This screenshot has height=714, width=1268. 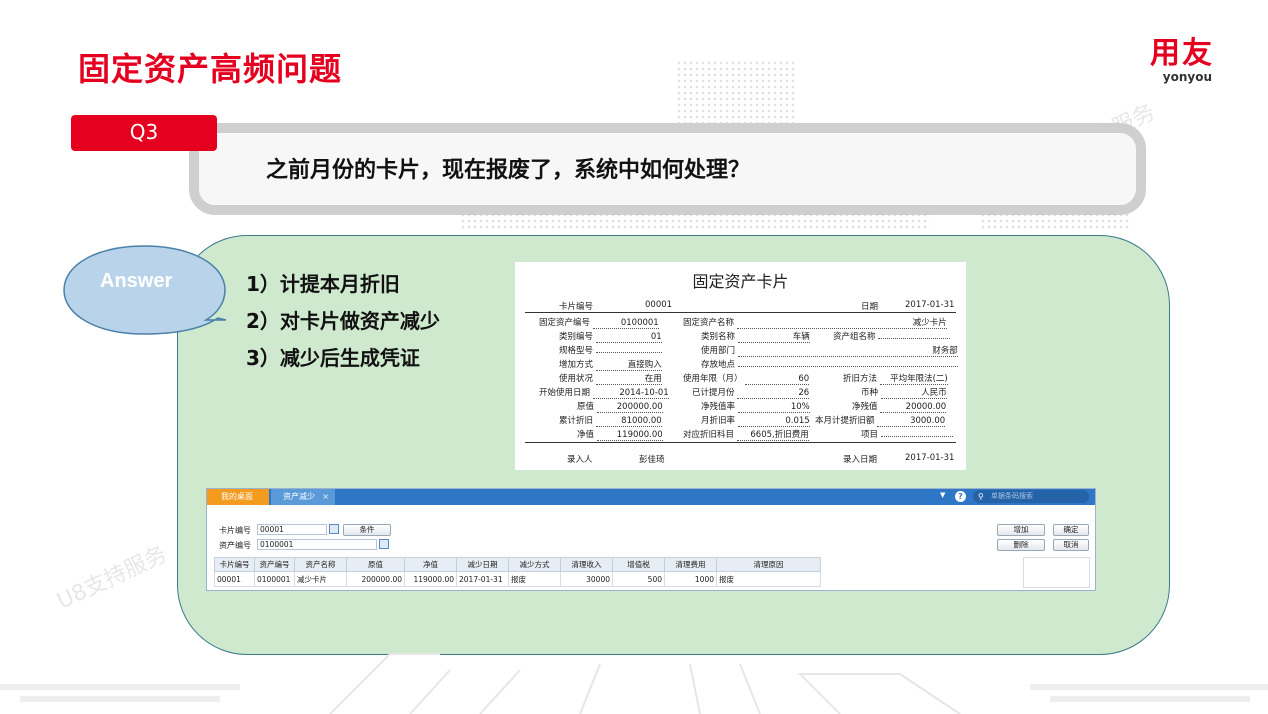 I want to click on search-input: ⚲ 单据条码搜索, so click(x=1031, y=496).